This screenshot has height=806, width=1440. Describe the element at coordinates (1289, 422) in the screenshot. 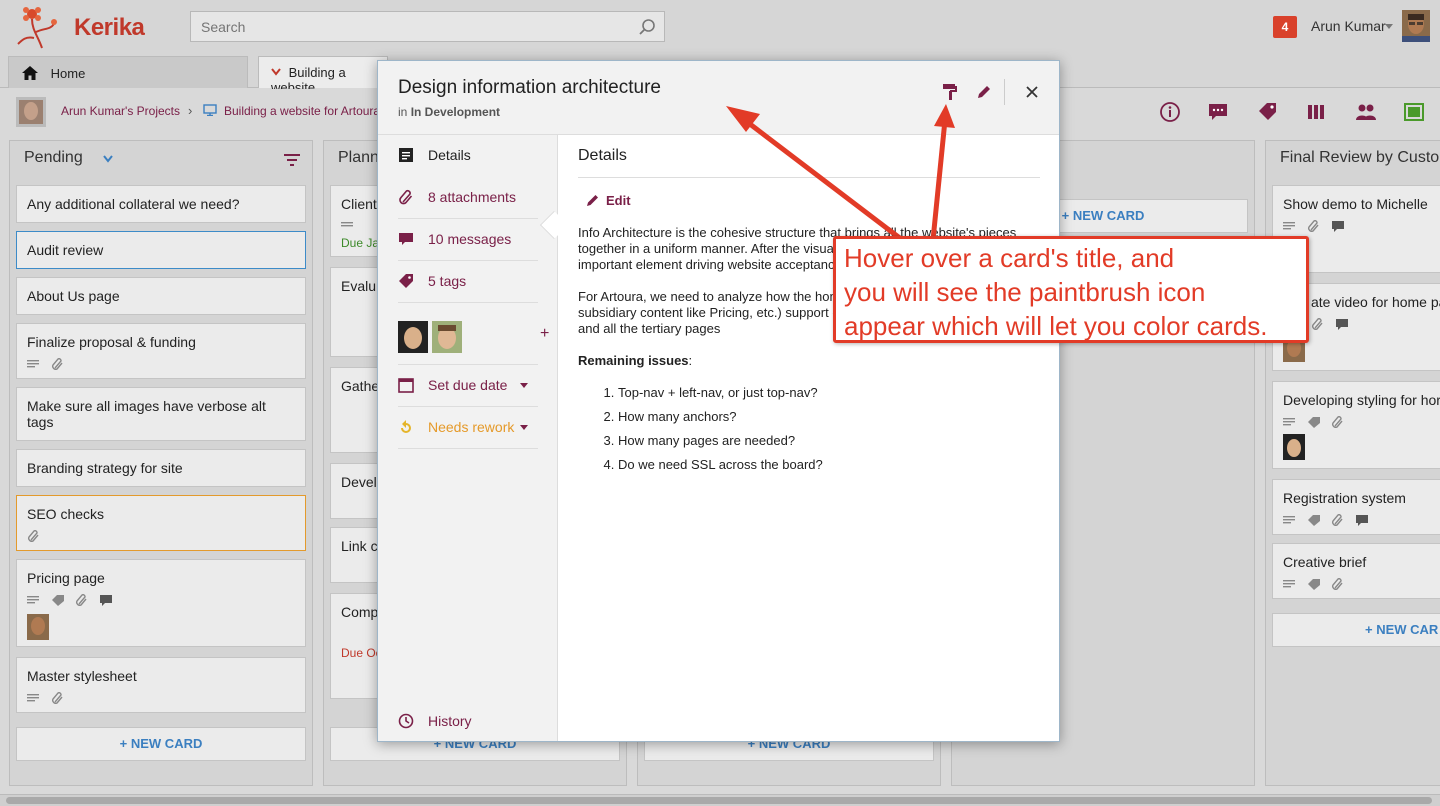

I see `description-icon` at that location.